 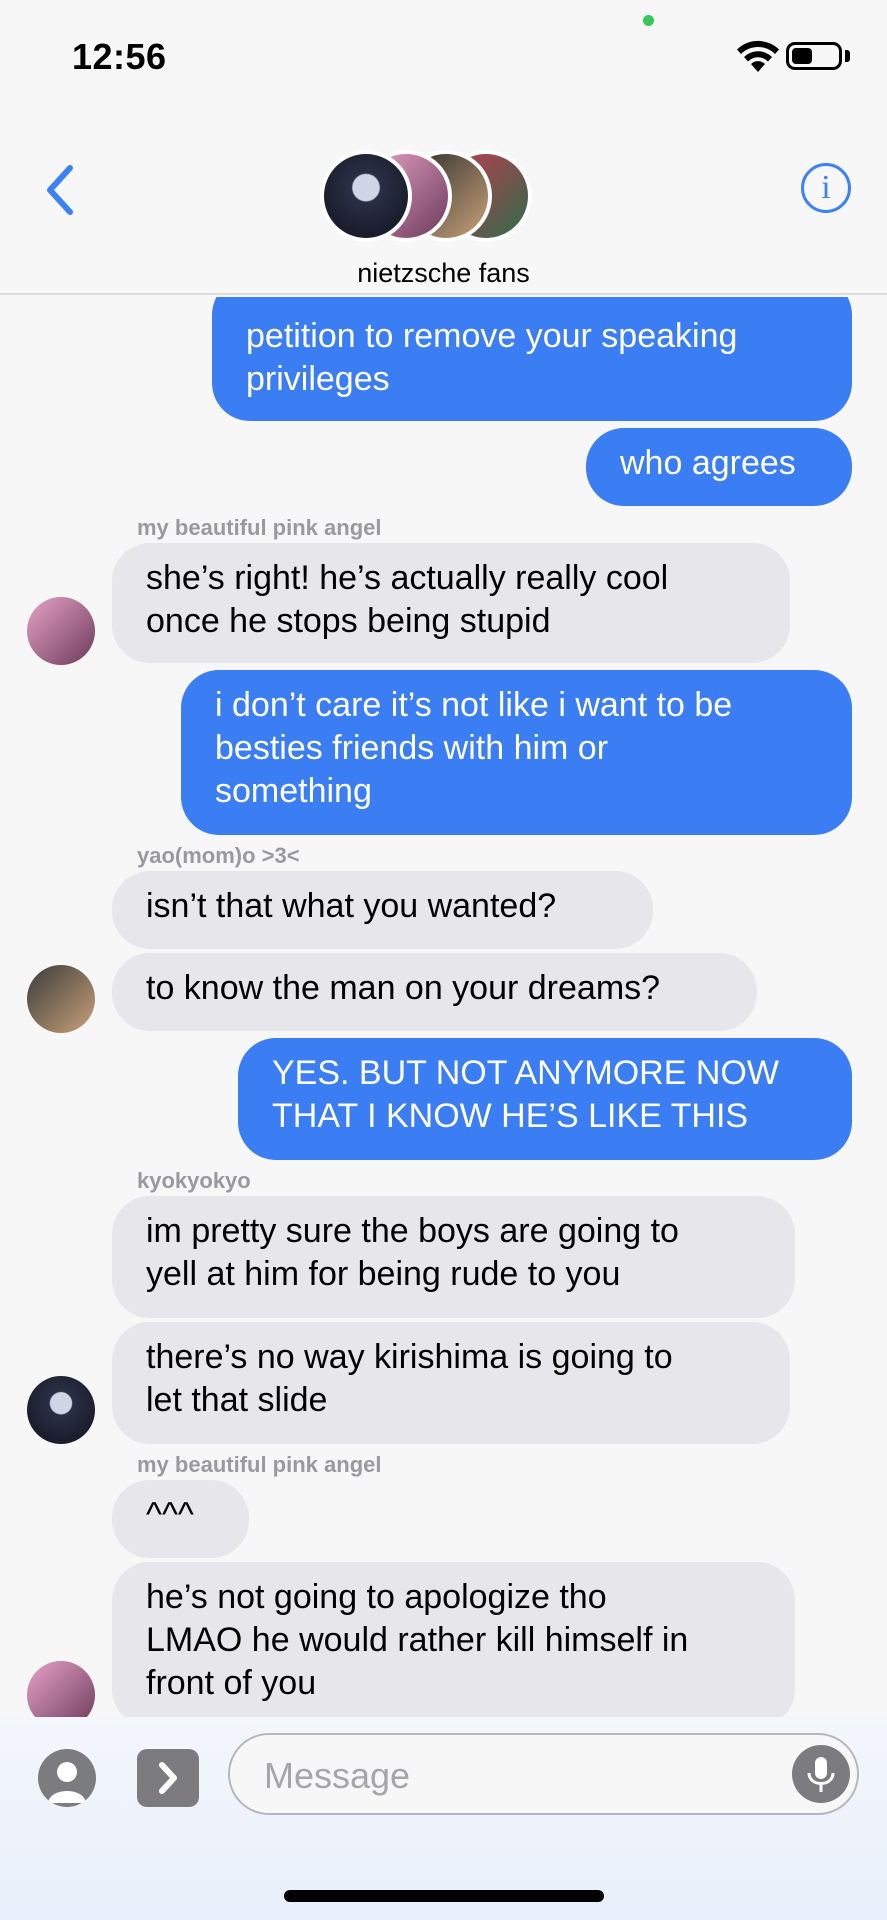 I want to click on home-indicator, so click(x=444, y=1896).